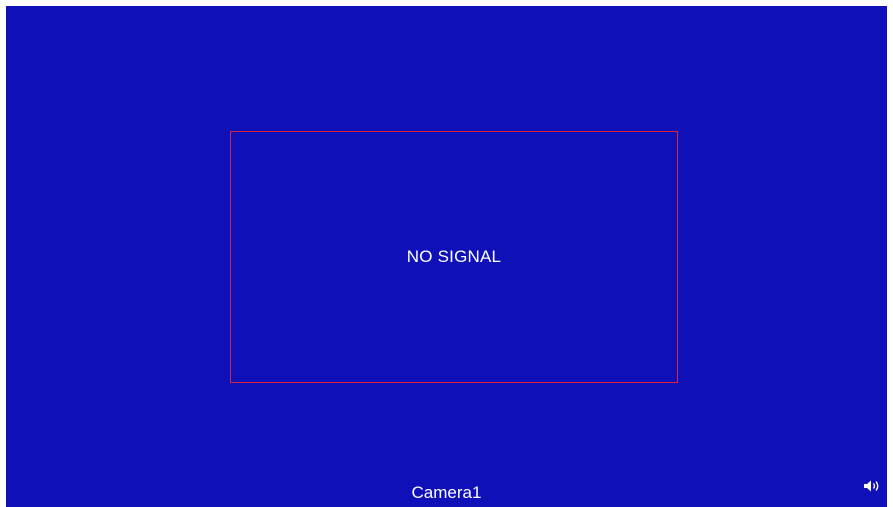 The width and height of the screenshot is (893, 507). Describe the element at coordinates (873, 486) in the screenshot. I see `speaker-icon` at that location.